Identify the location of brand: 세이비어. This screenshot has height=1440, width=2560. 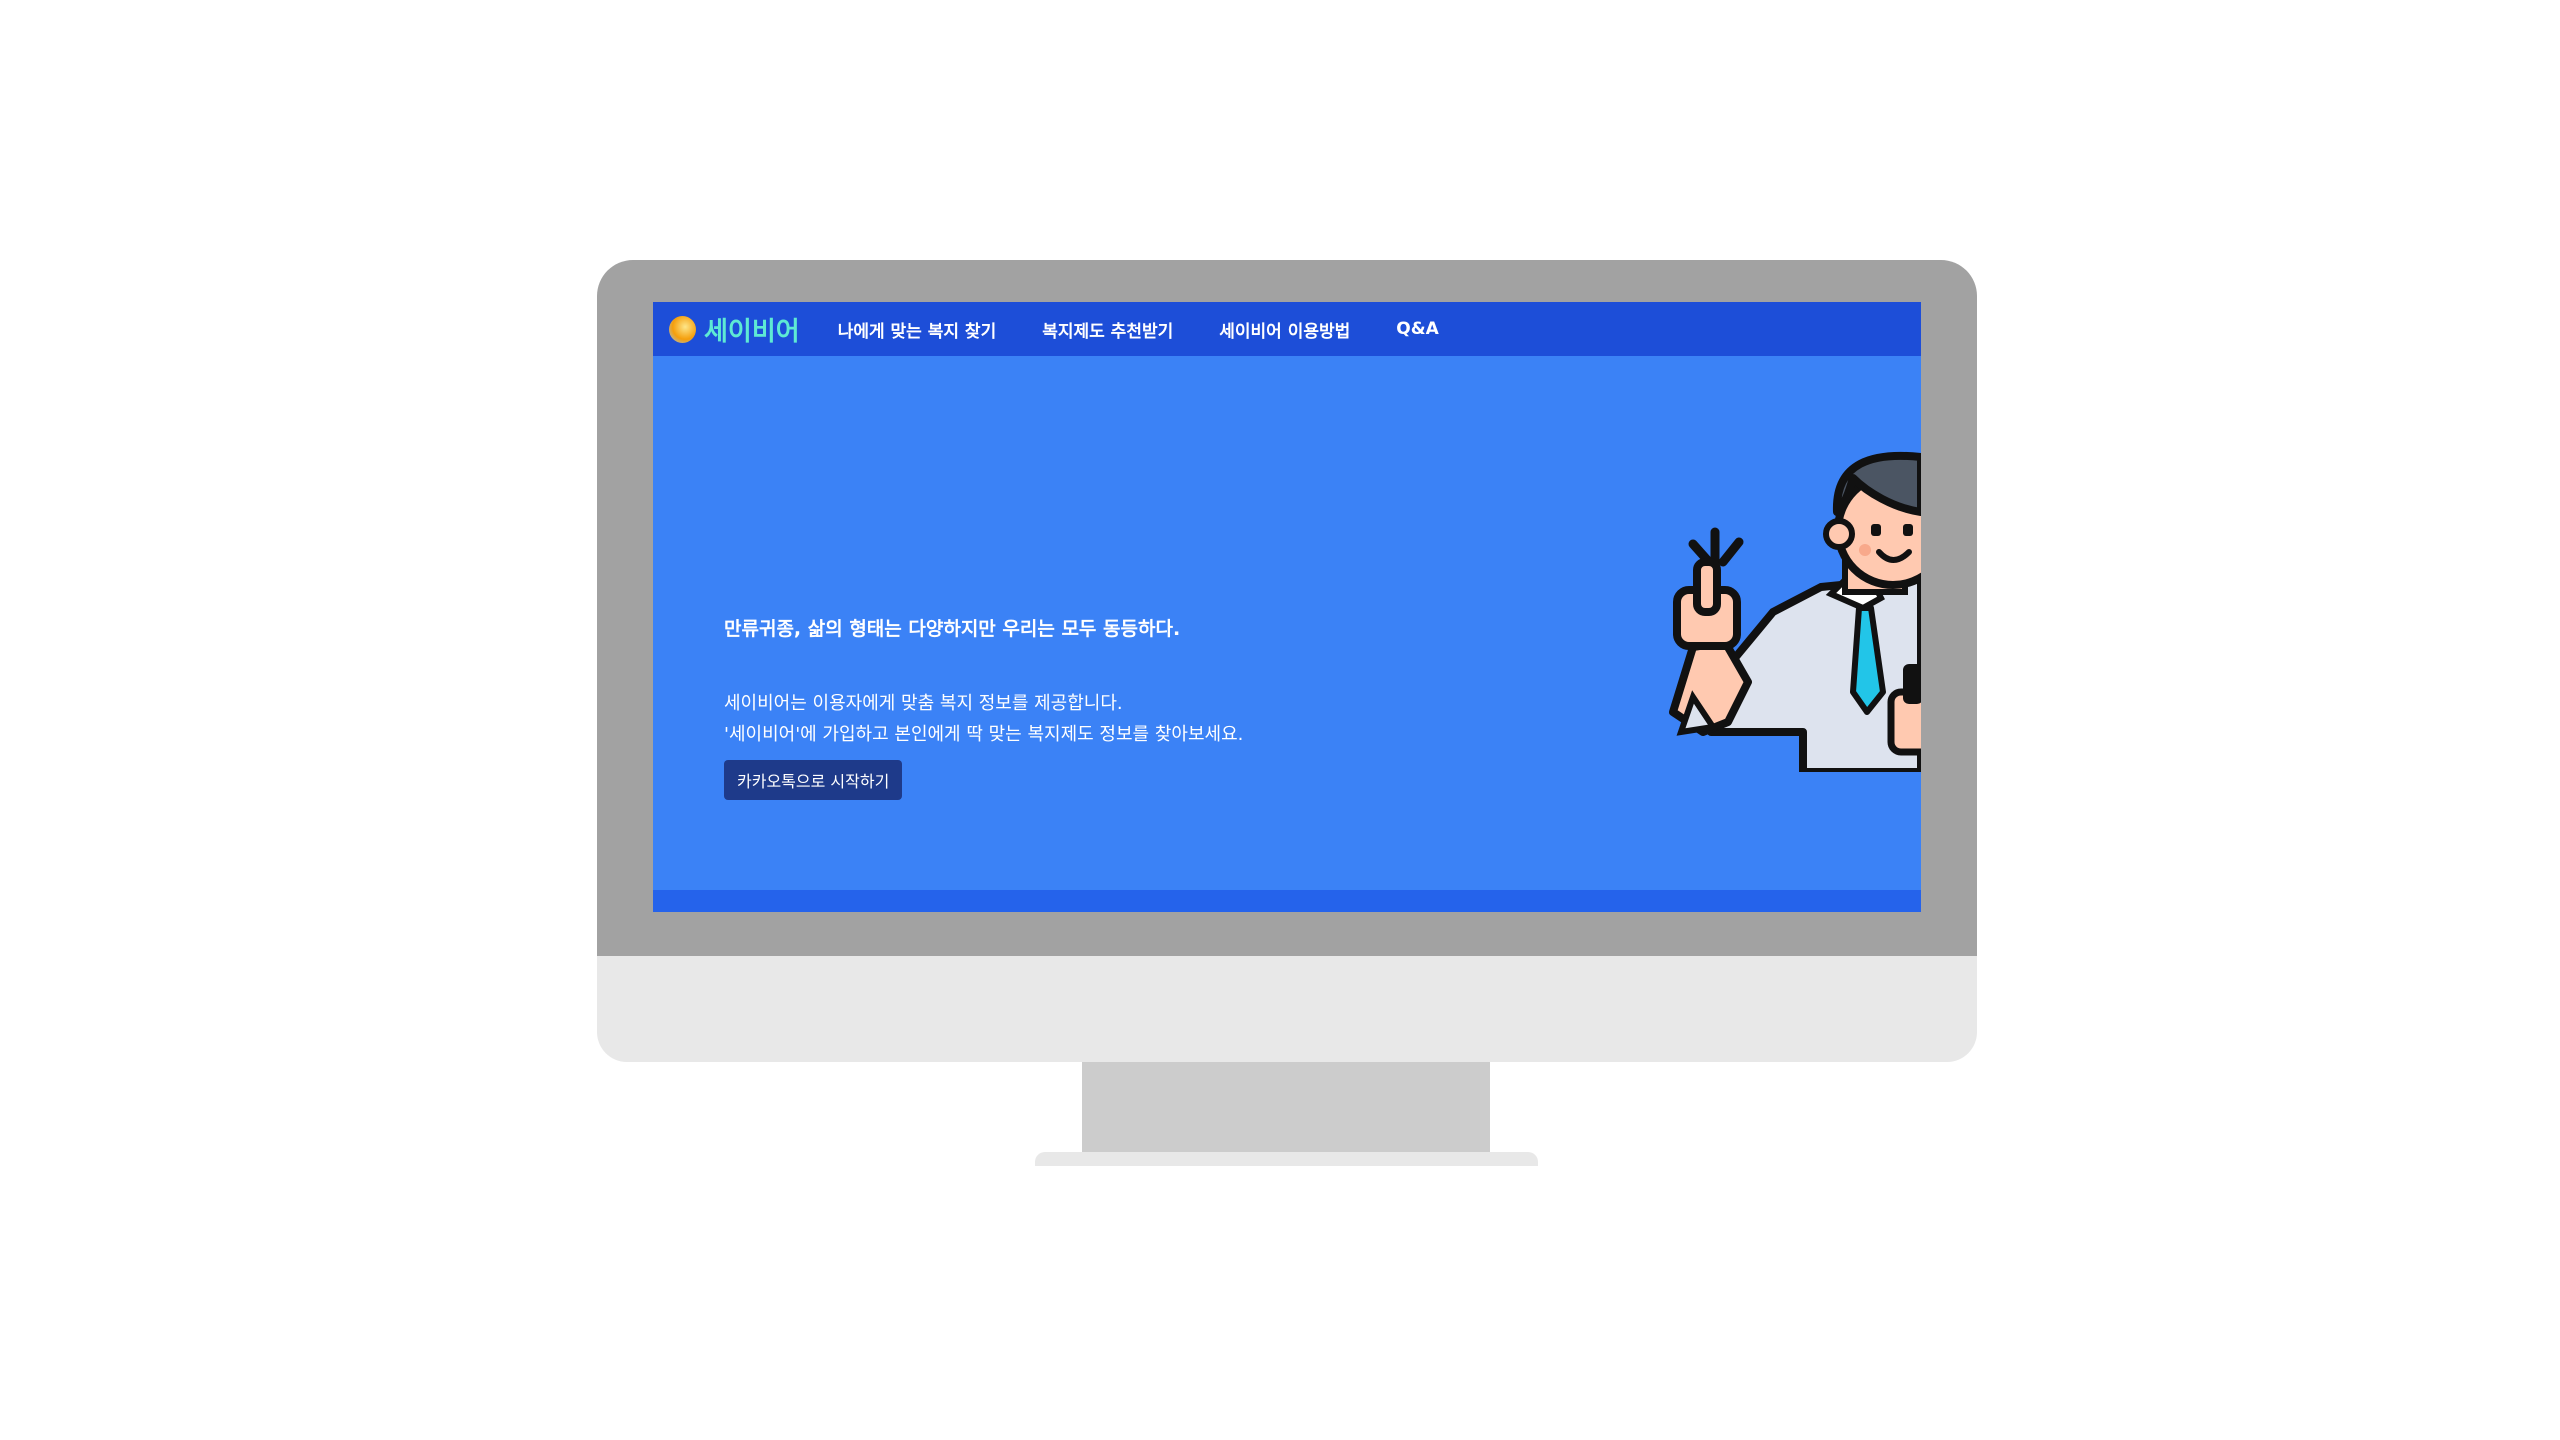
(734, 329).